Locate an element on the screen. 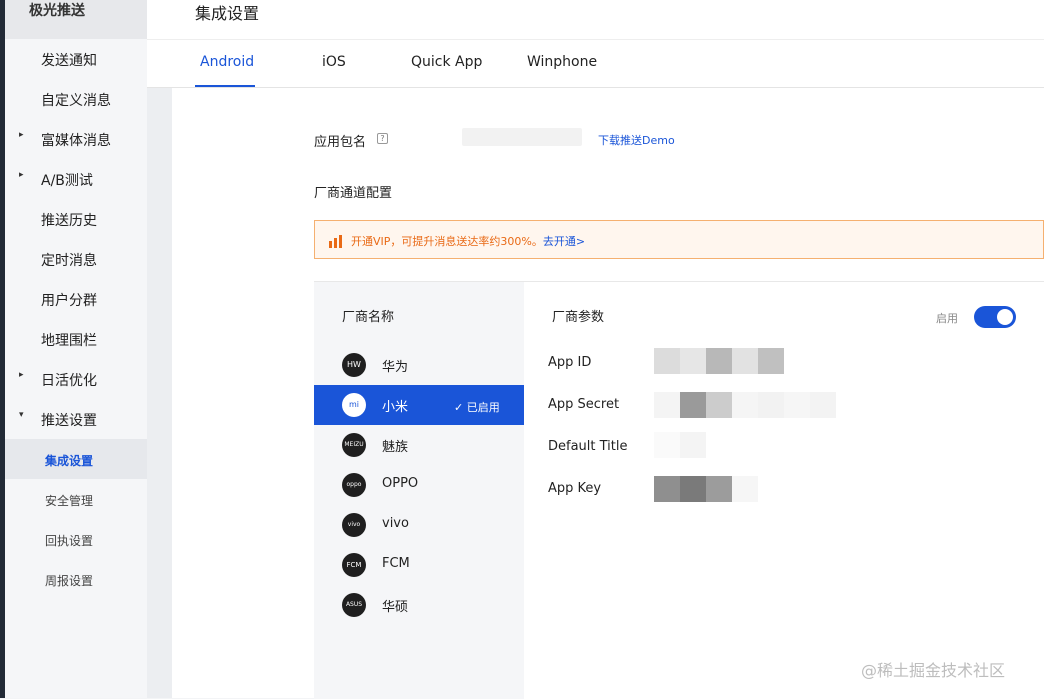  notice-text: 开通VIP，可提升消息送达率约300%。 is located at coordinates (447, 241).